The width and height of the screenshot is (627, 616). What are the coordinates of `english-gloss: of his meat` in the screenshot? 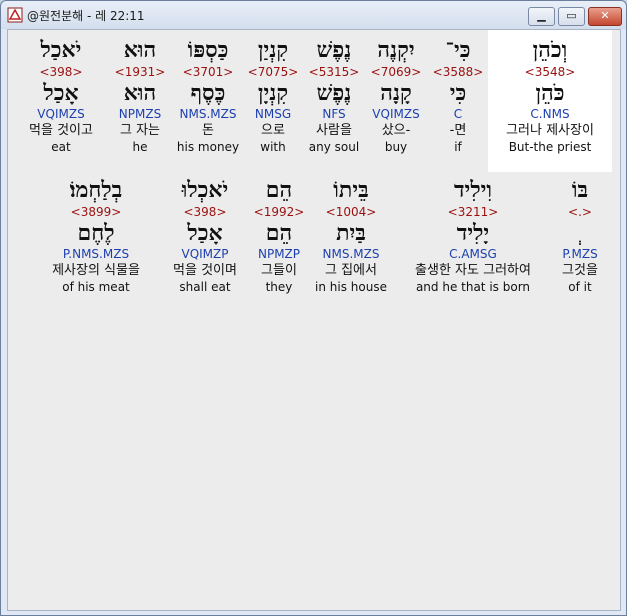 It's located at (96, 287).